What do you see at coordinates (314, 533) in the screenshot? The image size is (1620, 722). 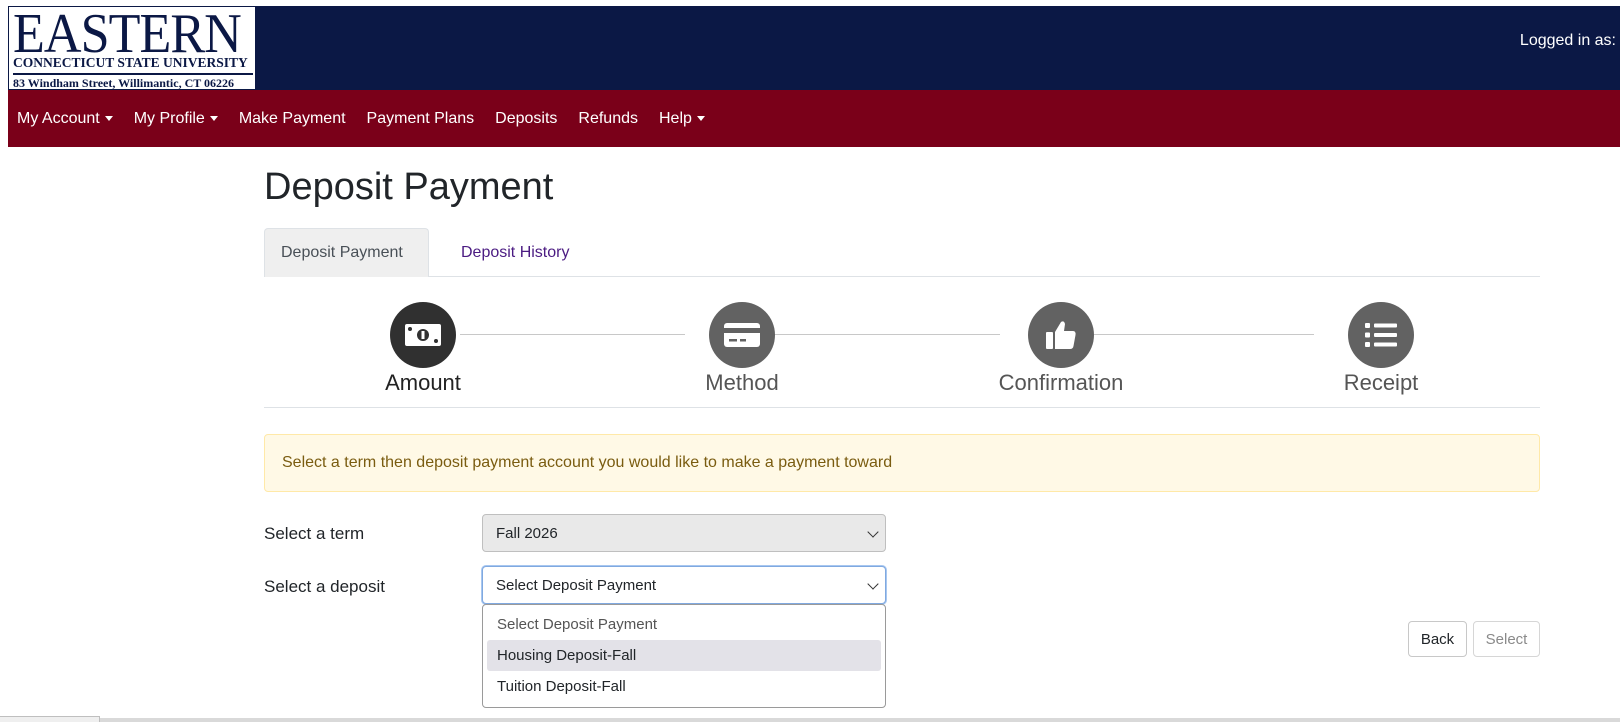 I see `term-label: Select a term` at bounding box center [314, 533].